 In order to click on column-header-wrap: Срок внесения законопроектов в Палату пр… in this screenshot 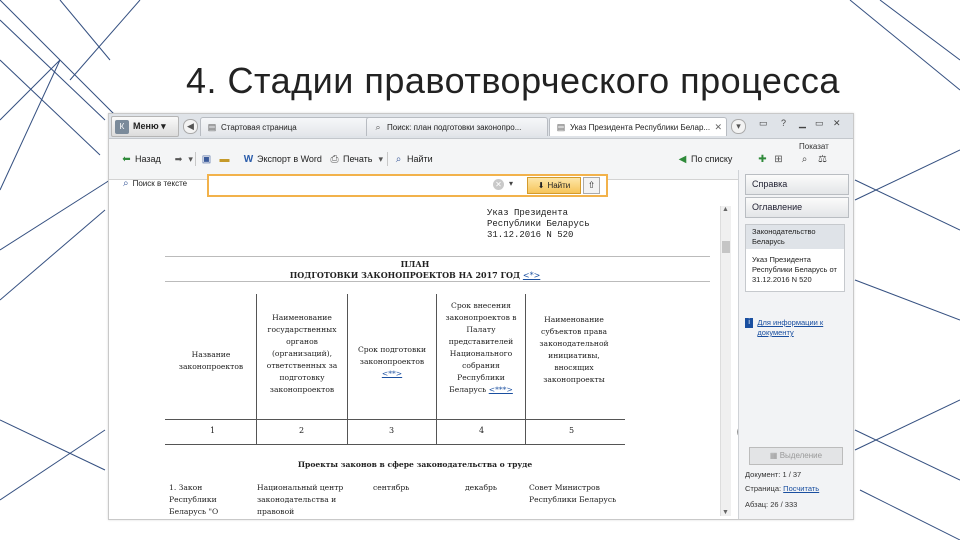, I will do `click(481, 348)`.